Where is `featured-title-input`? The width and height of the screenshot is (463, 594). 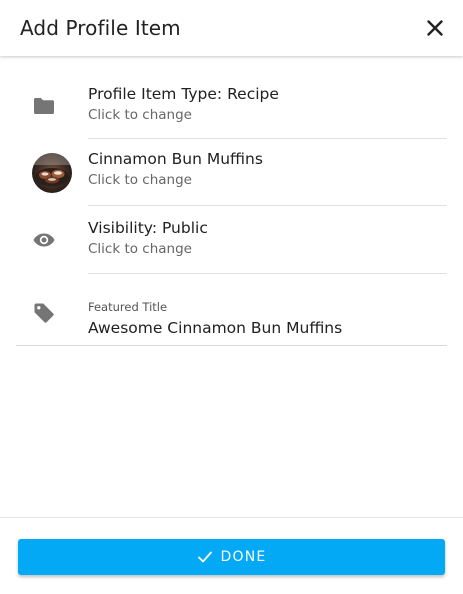
featured-title-input is located at coordinates (267, 328).